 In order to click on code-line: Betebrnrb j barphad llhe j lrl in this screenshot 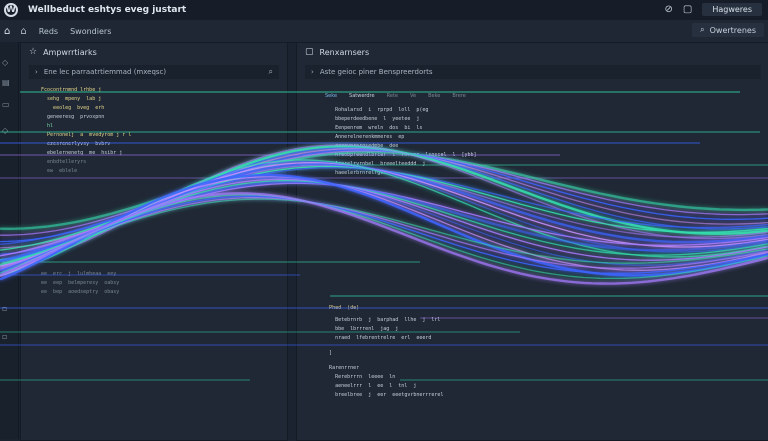, I will do `click(376, 320)`.